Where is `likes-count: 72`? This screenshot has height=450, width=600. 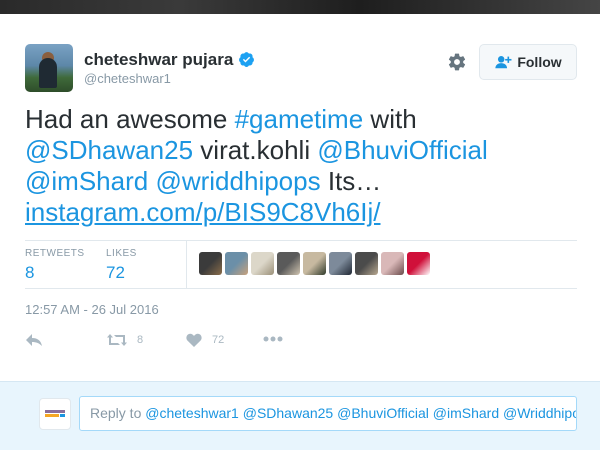 likes-count: 72 is located at coordinates (115, 272).